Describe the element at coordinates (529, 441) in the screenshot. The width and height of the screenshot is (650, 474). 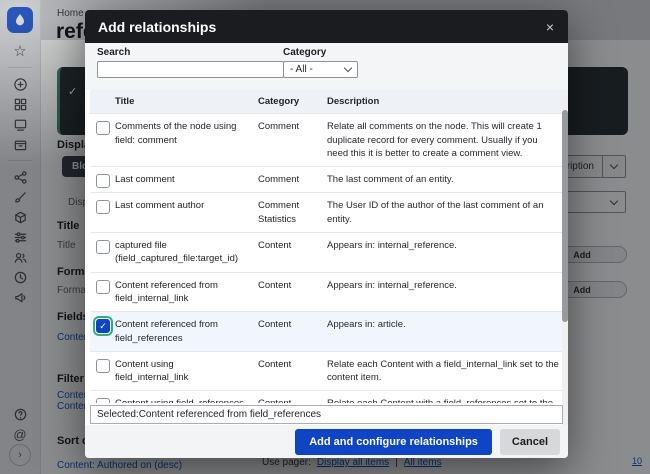
I see `cancel-button: Cancel` at that location.